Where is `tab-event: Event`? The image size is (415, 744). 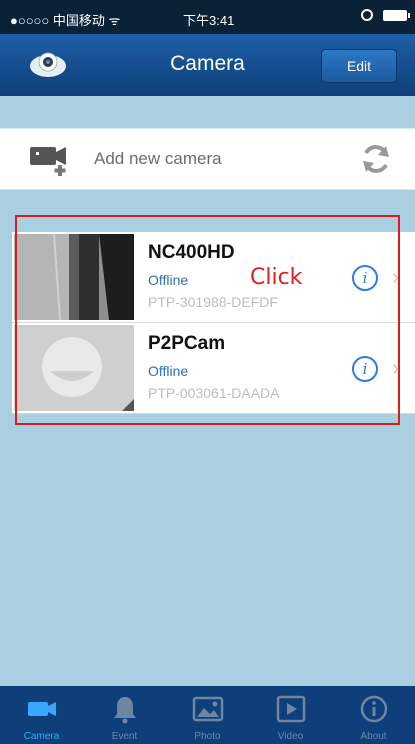
tab-event: Event is located at coordinates (124, 715).